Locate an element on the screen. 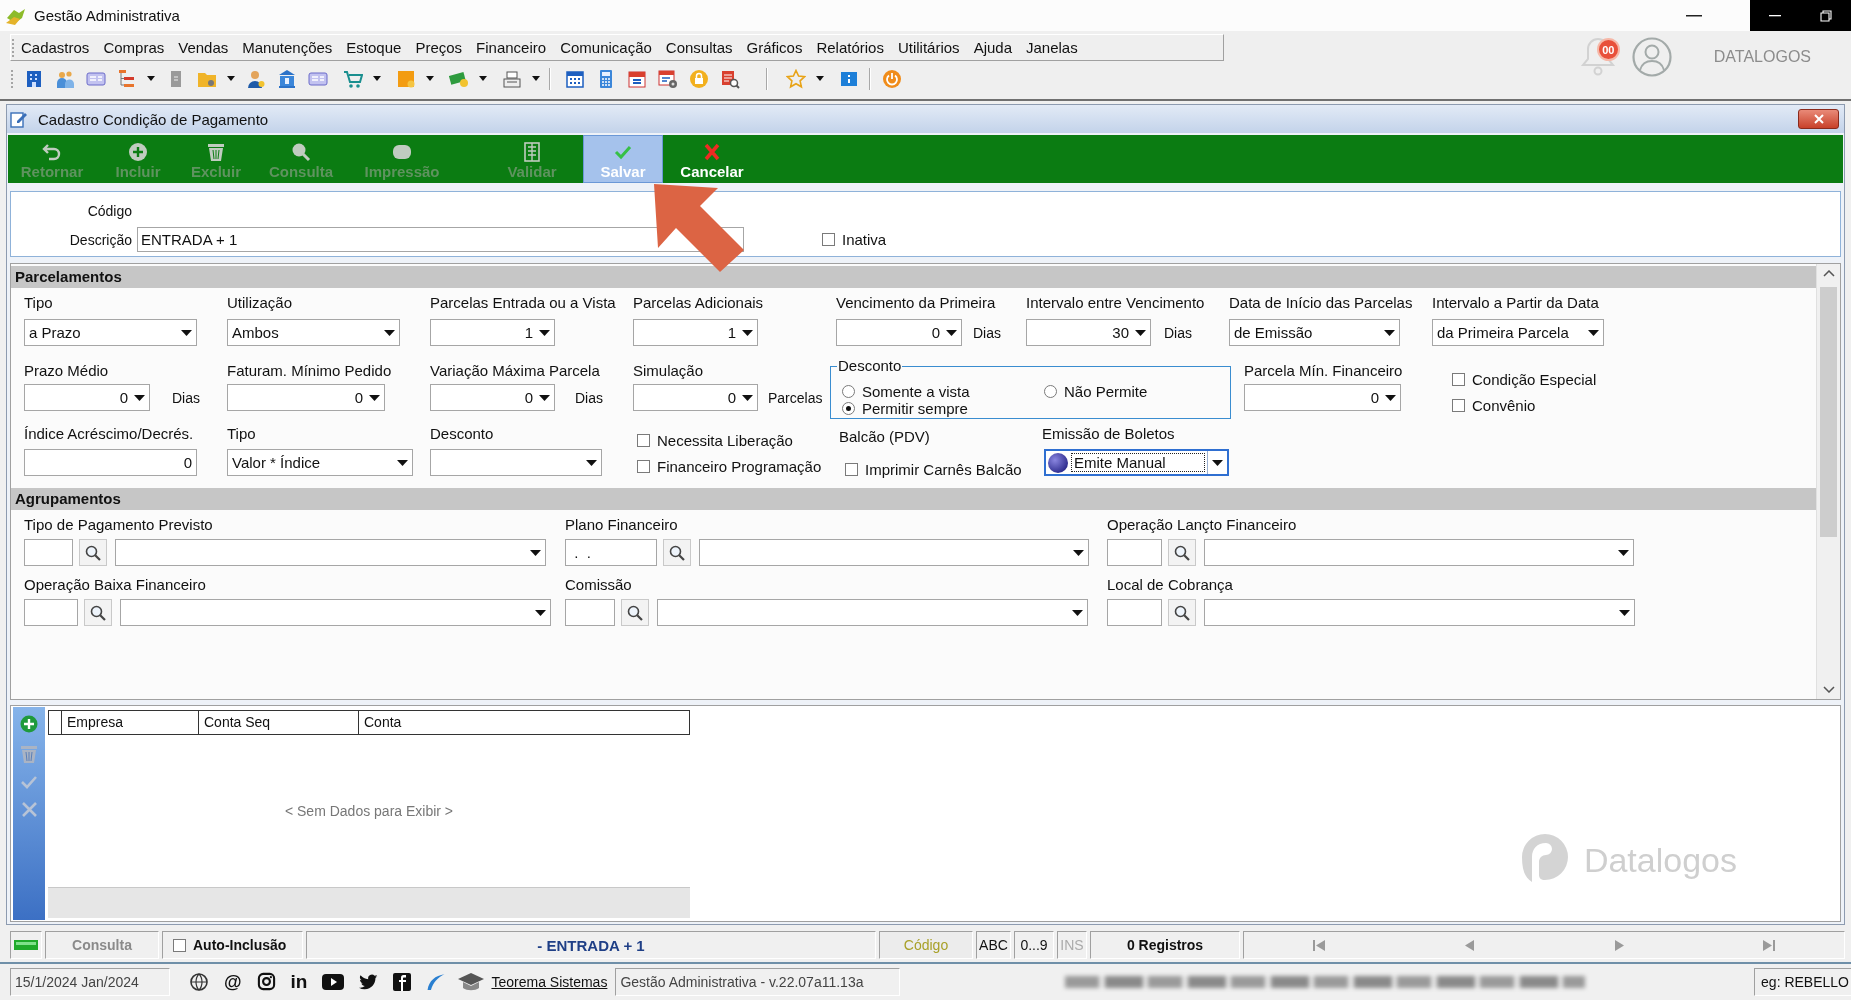  menu-item: Utilitários is located at coordinates (928, 47).